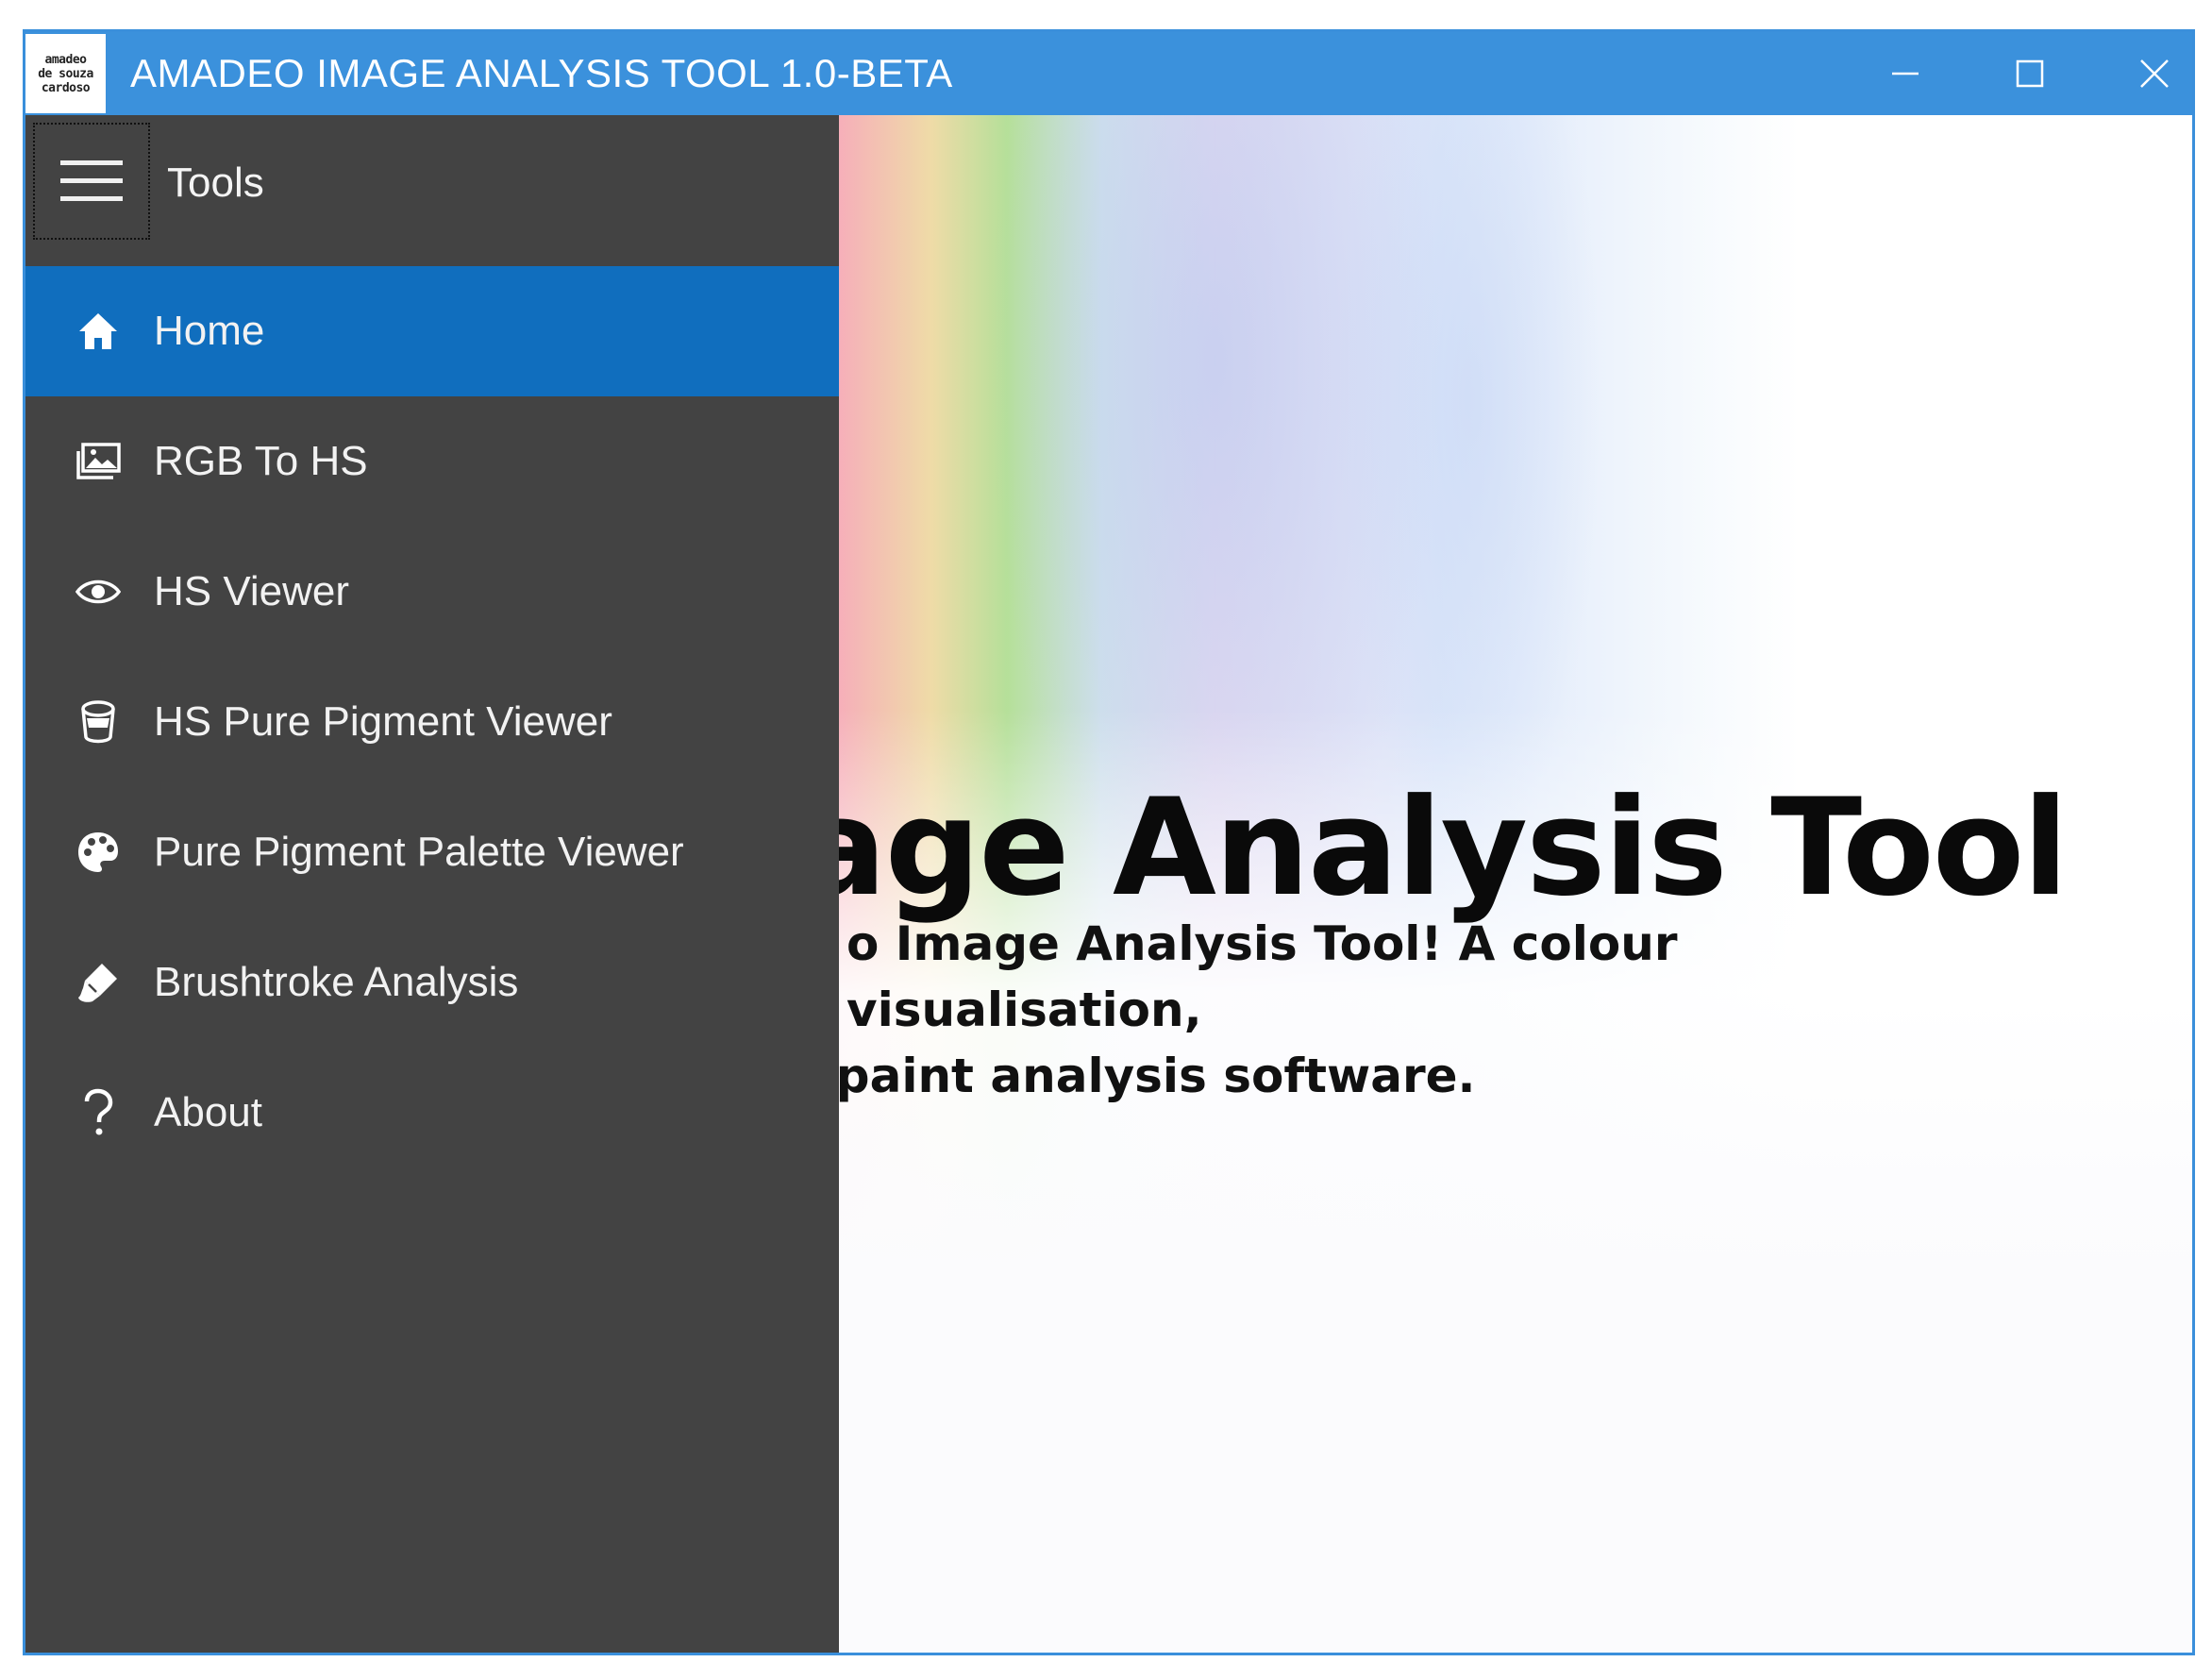 The image size is (2212, 1679). I want to click on logo-line-2: de souza, so click(65, 73).